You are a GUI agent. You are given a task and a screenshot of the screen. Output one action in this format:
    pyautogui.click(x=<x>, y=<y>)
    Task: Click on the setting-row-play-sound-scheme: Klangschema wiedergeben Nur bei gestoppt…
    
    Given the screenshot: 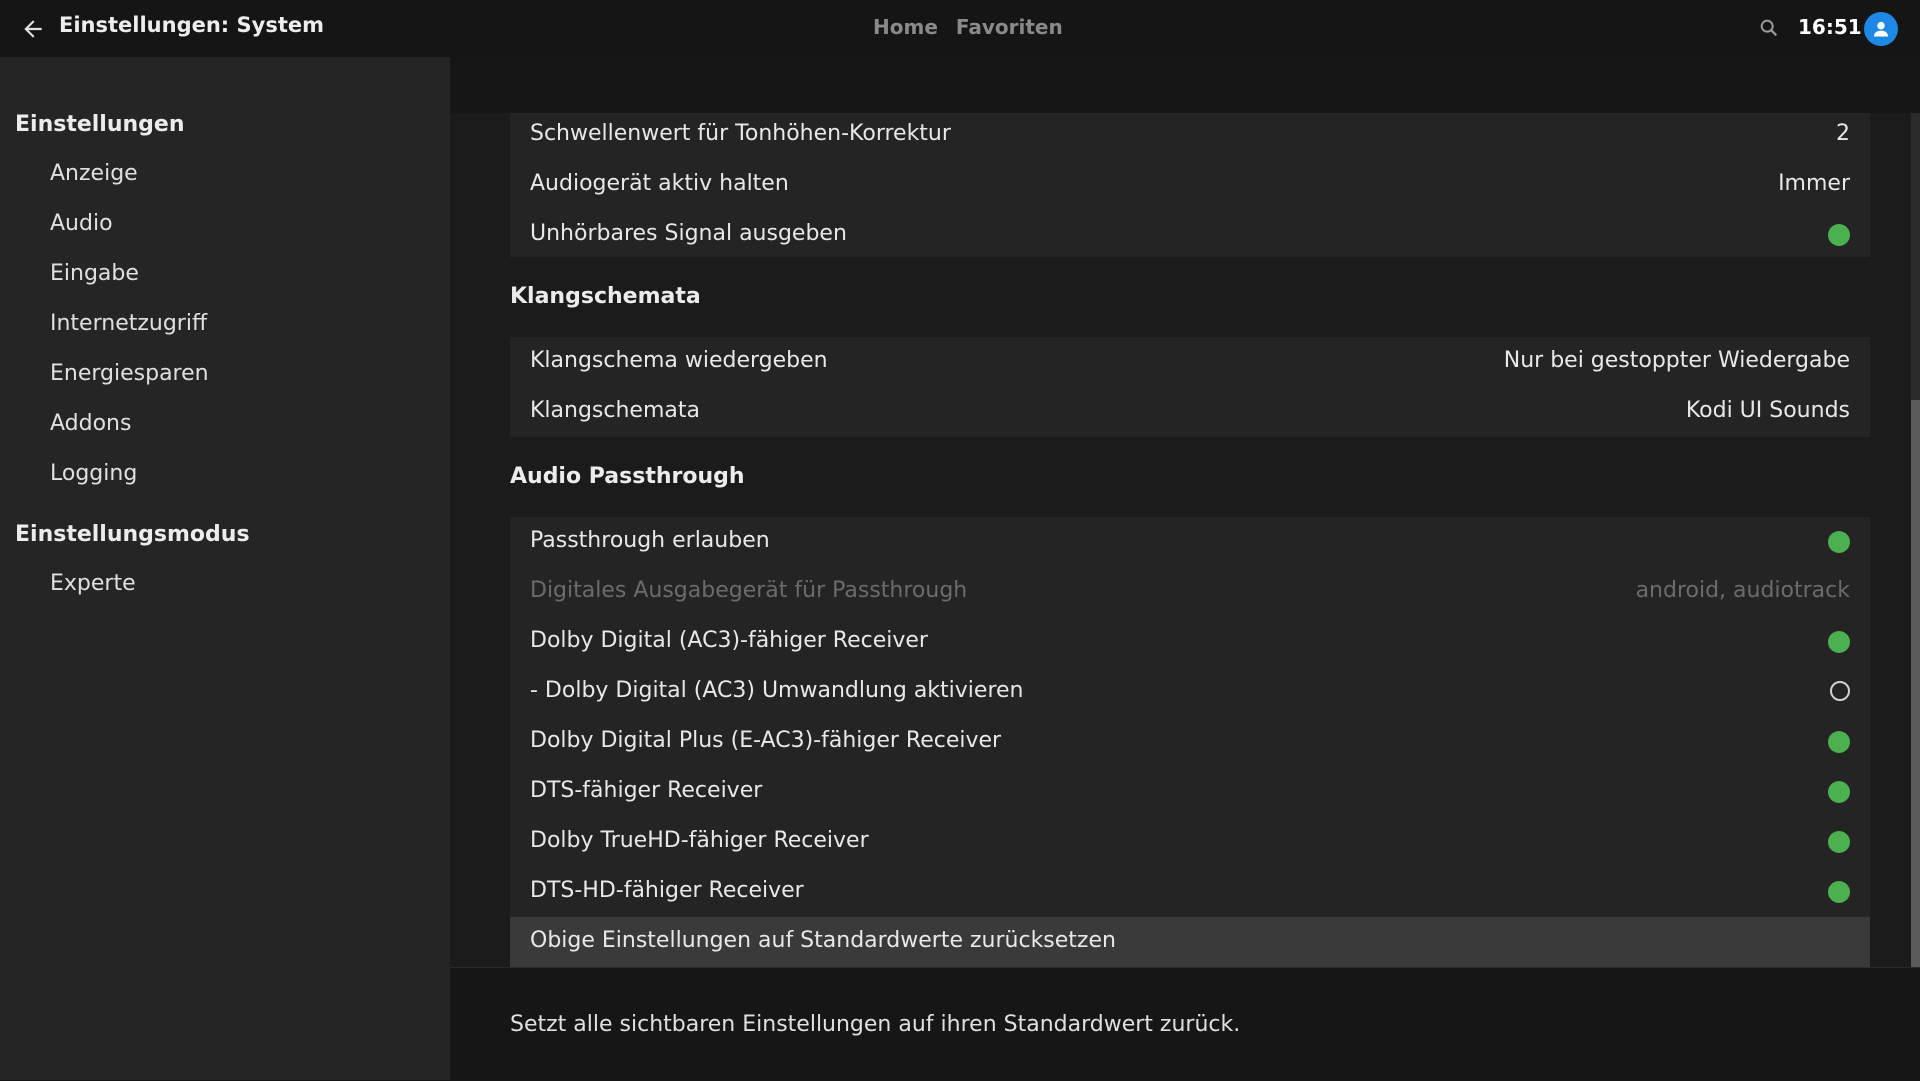 What is the action you would take?
    pyautogui.click(x=1190, y=362)
    